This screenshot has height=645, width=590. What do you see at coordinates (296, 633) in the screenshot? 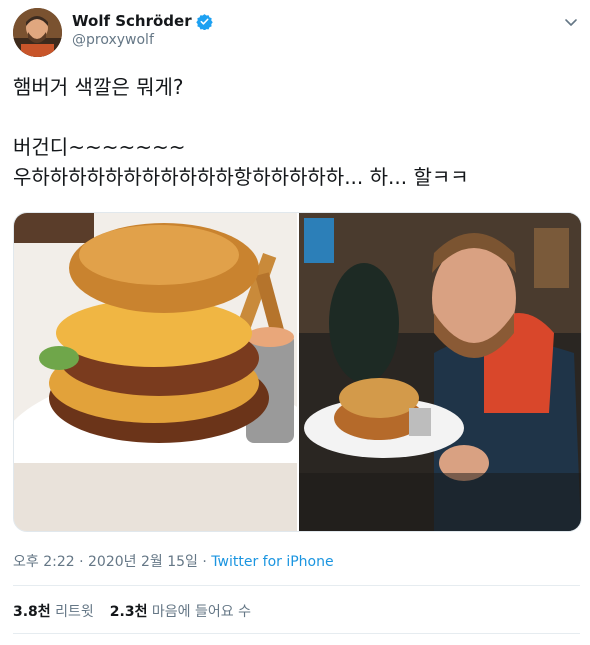
I see `divider-bottom` at bounding box center [296, 633].